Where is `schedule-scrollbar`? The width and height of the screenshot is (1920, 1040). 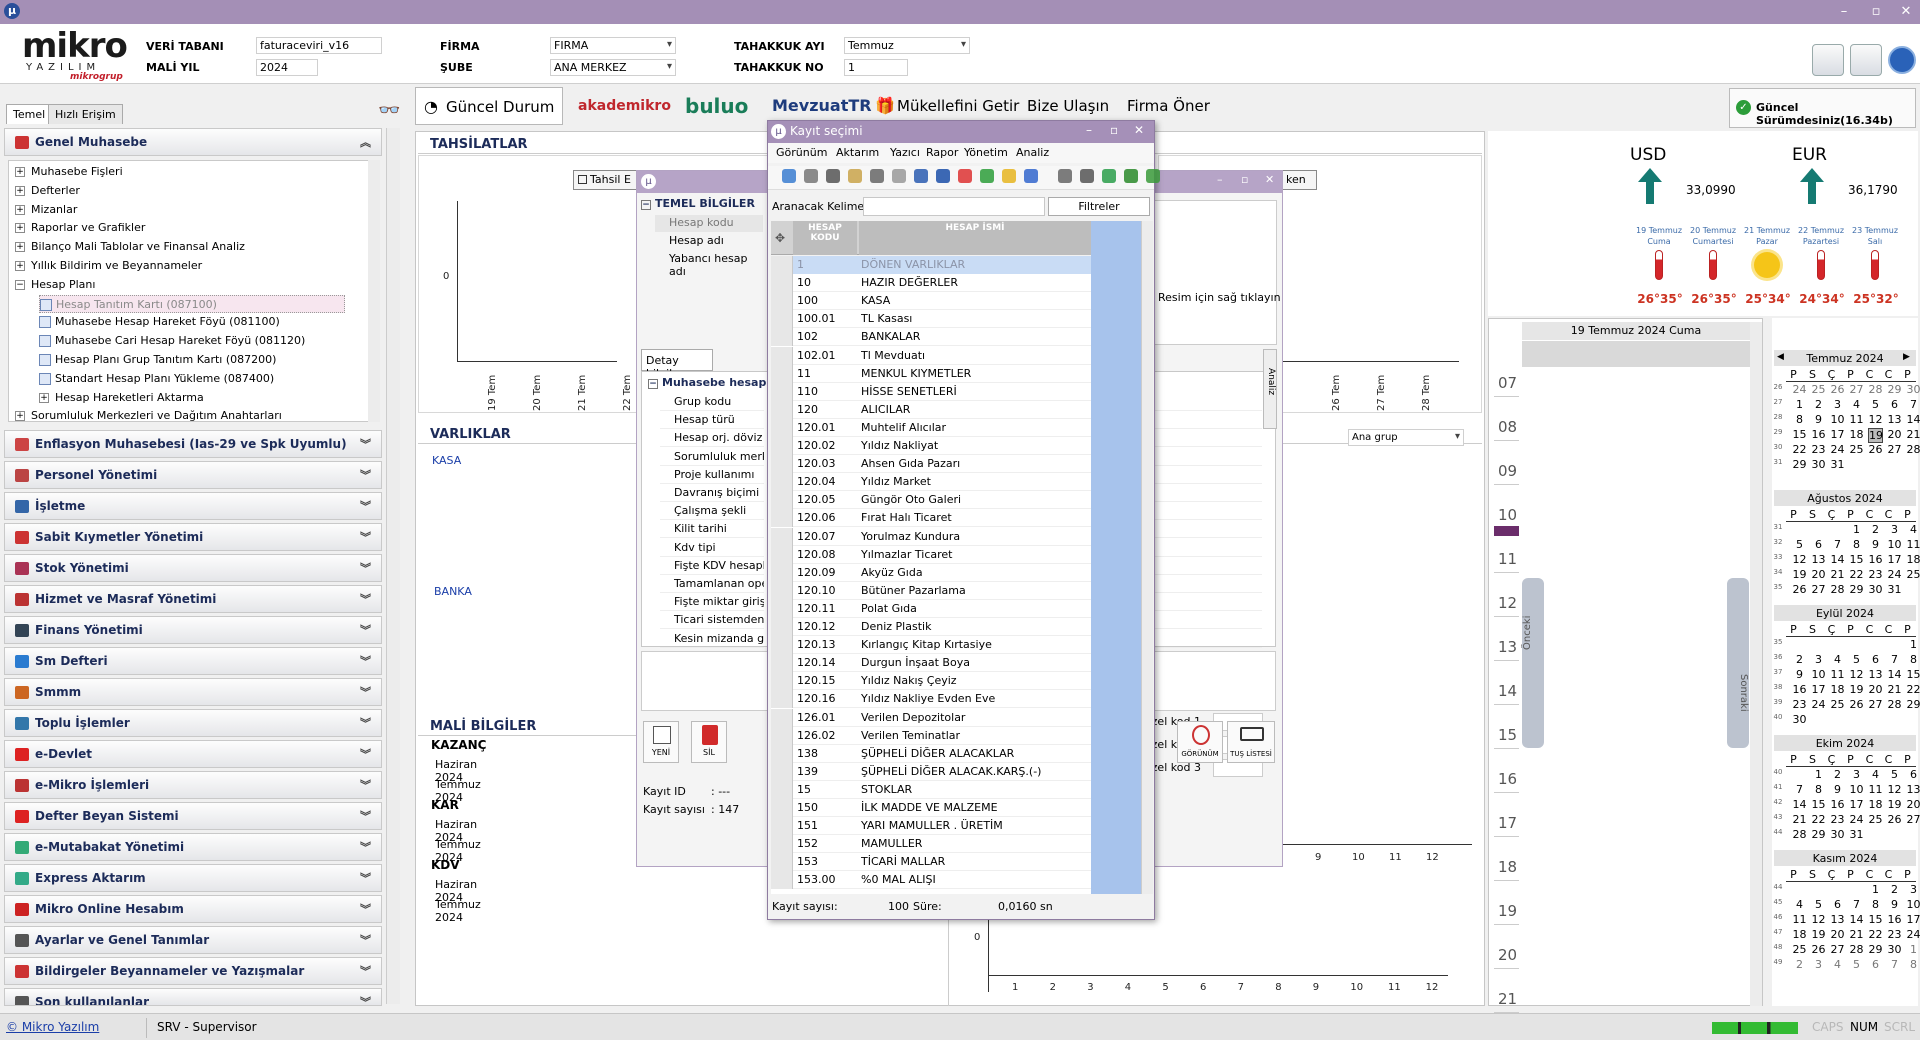 schedule-scrollbar is located at coordinates (1756, 664).